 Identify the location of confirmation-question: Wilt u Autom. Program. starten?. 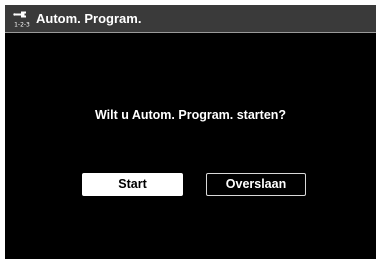
(190, 115).